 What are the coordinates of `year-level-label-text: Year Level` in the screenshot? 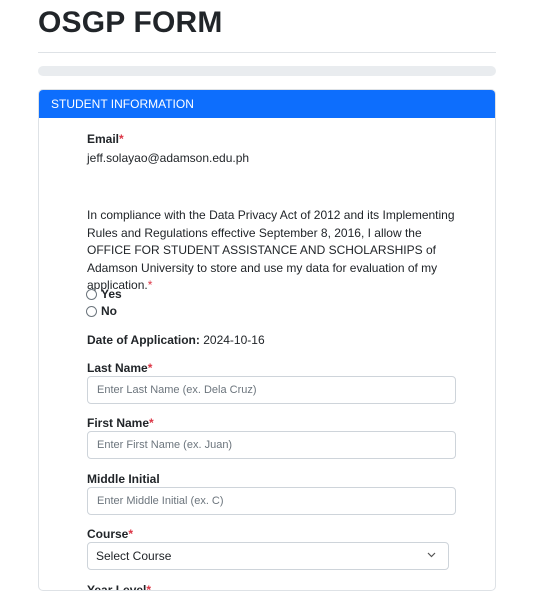 It's located at (117, 587).